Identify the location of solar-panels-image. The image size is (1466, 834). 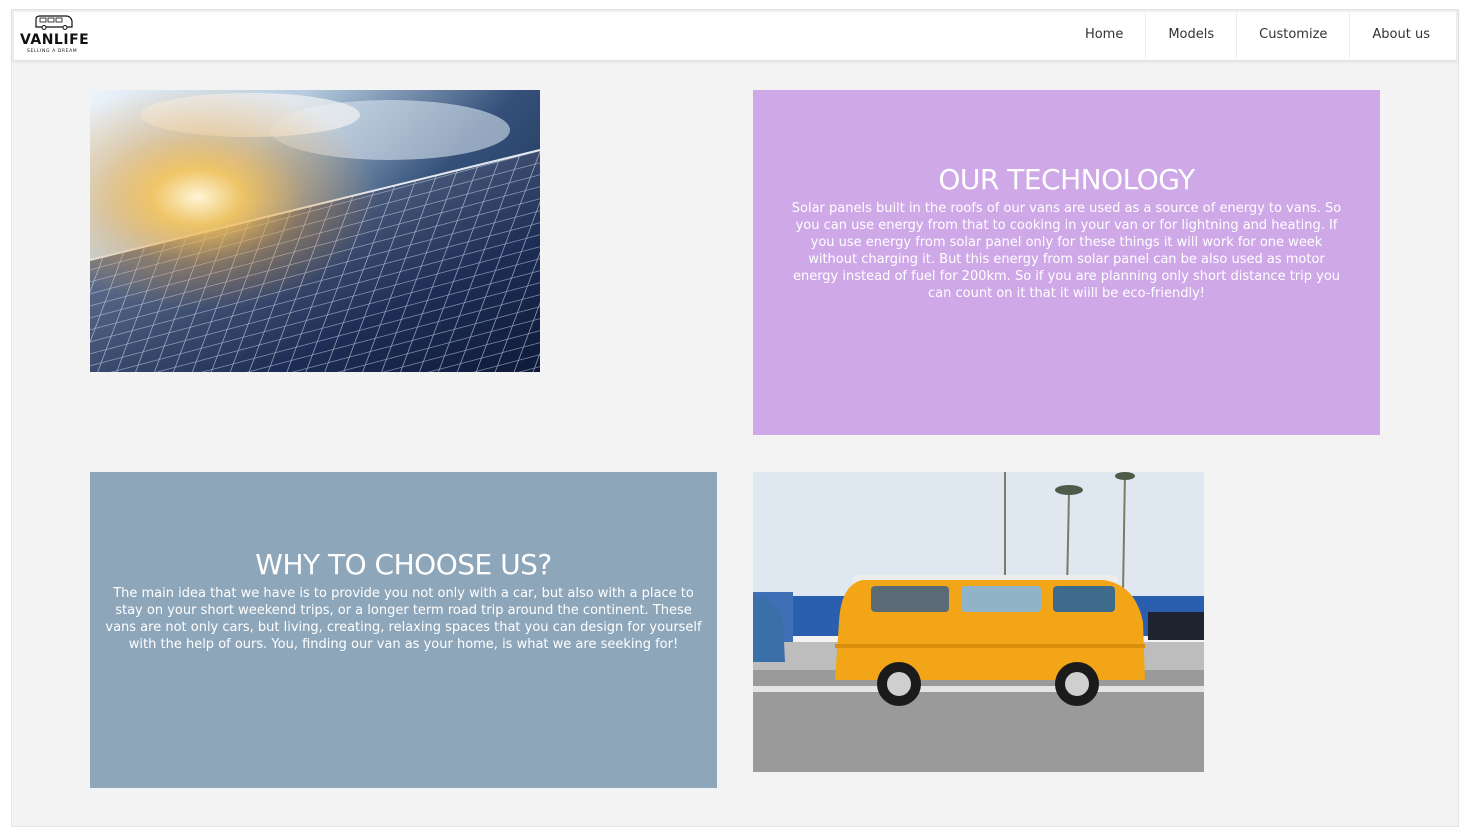
(315, 231).